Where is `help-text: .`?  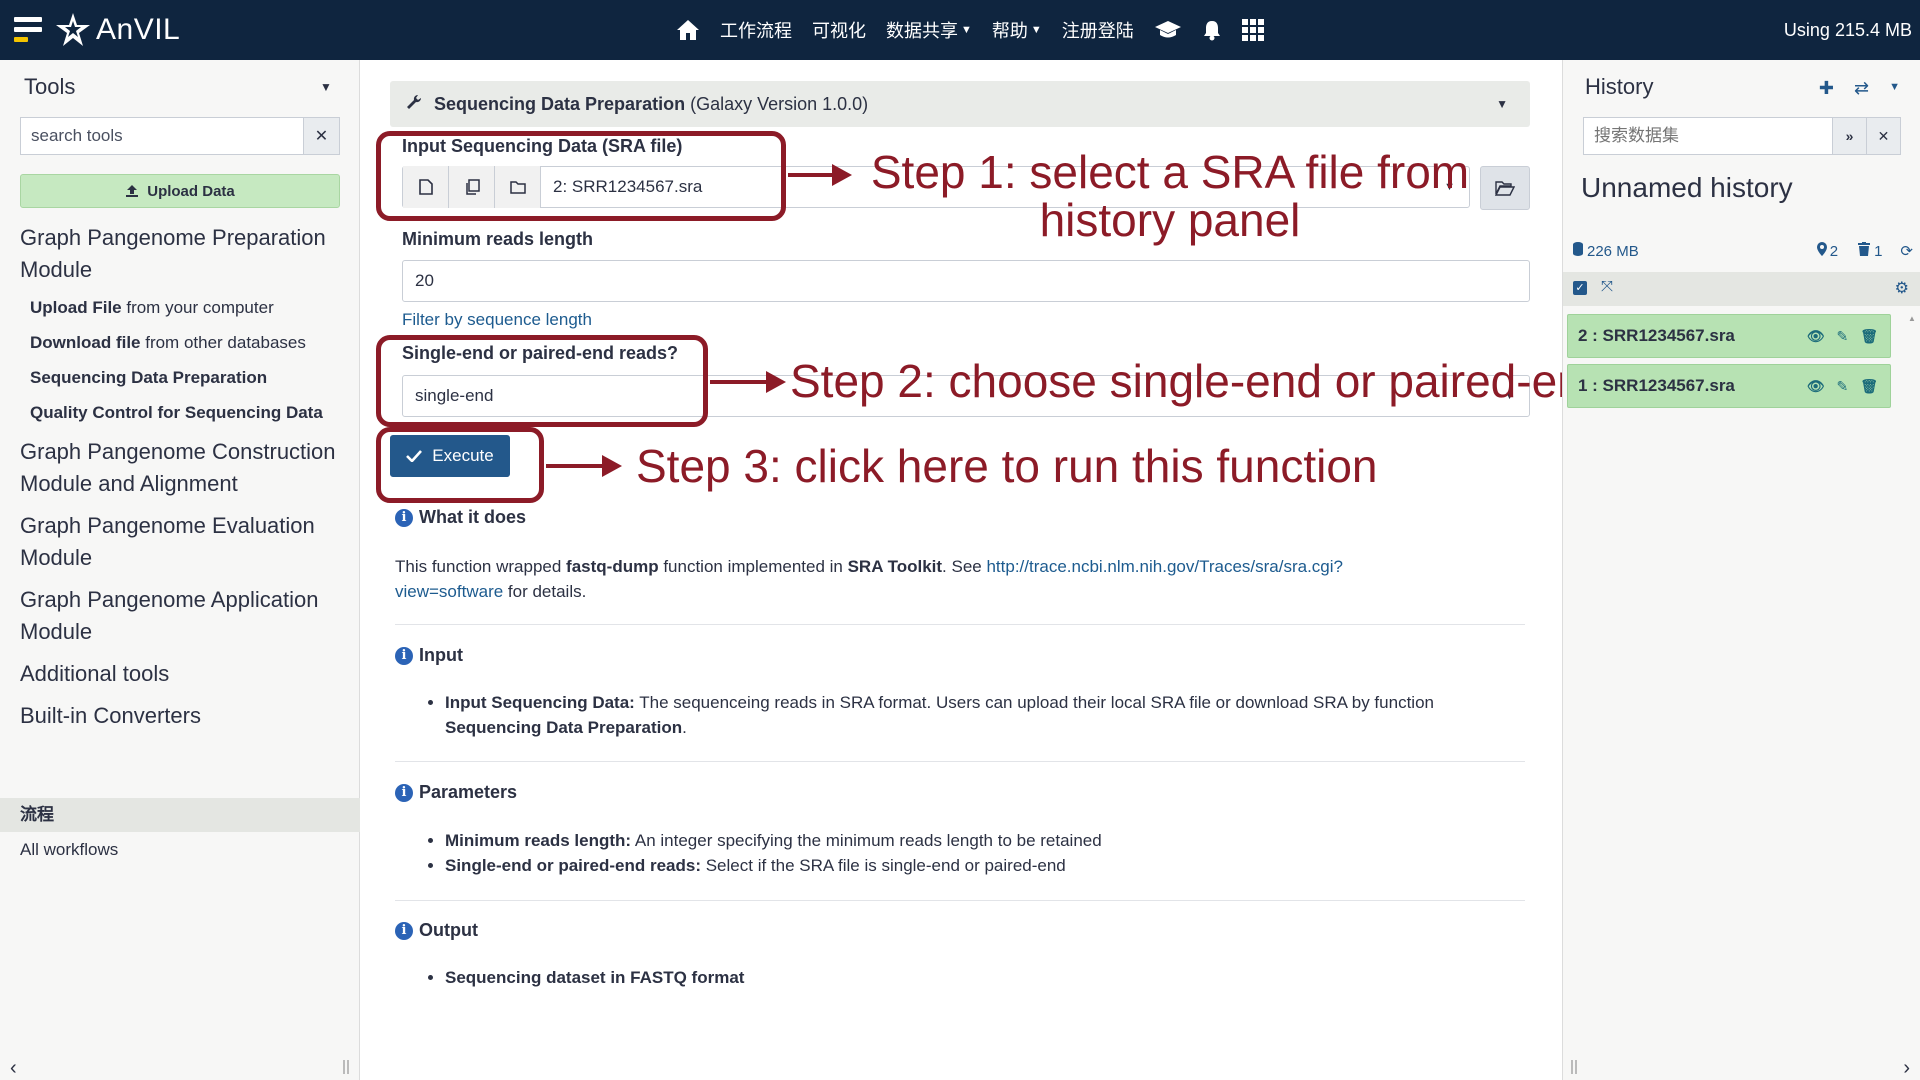
help-text: . is located at coordinates (684, 727).